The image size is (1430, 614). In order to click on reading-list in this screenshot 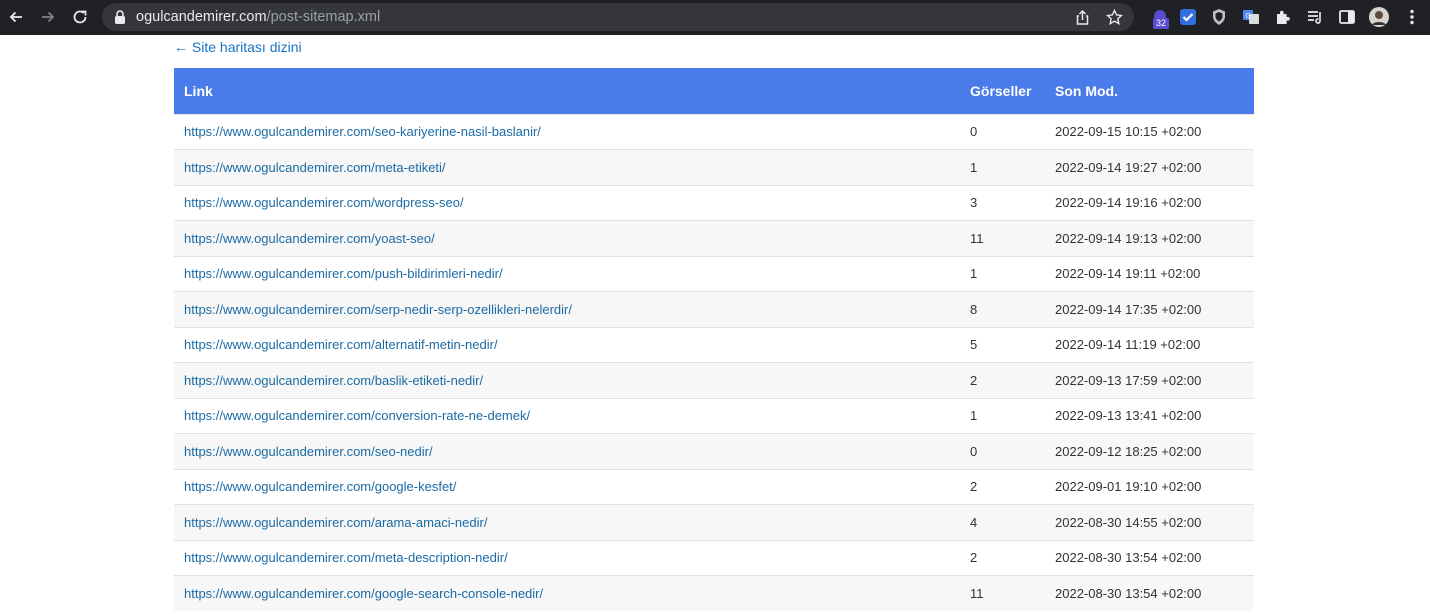, I will do `click(1315, 17)`.